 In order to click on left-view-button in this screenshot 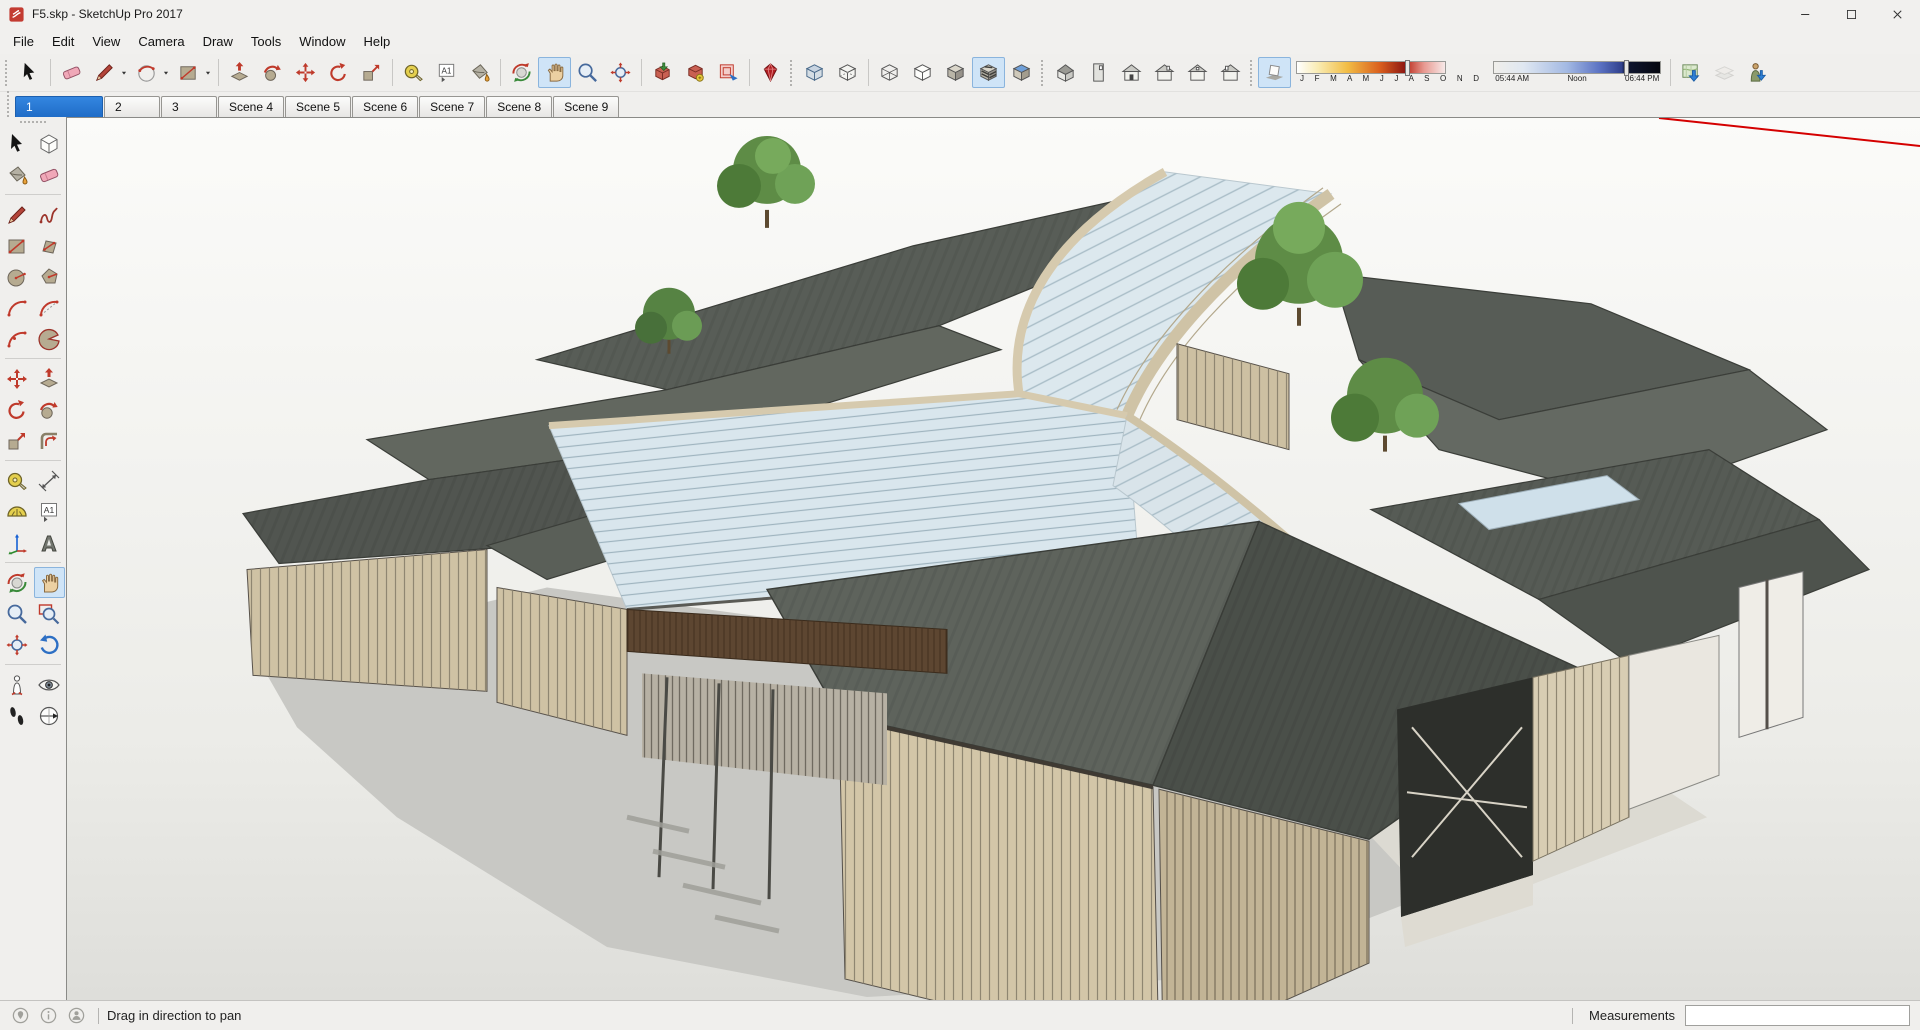, I will do `click(1230, 72)`.